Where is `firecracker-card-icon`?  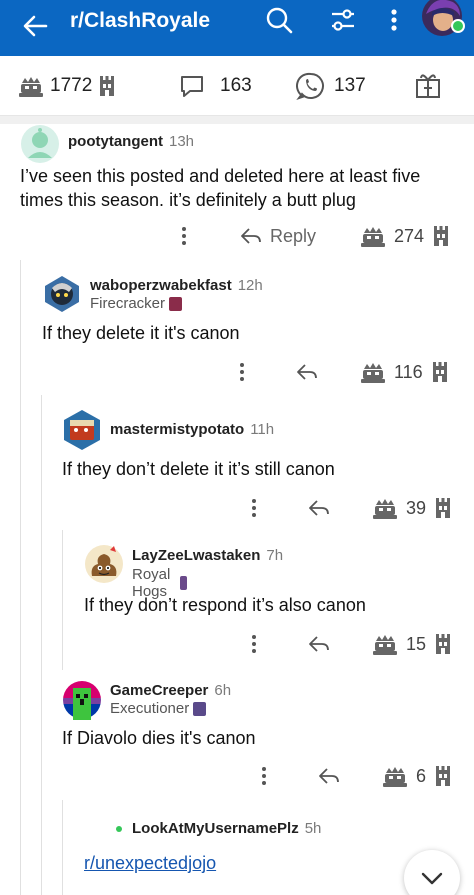 firecracker-card-icon is located at coordinates (176, 303).